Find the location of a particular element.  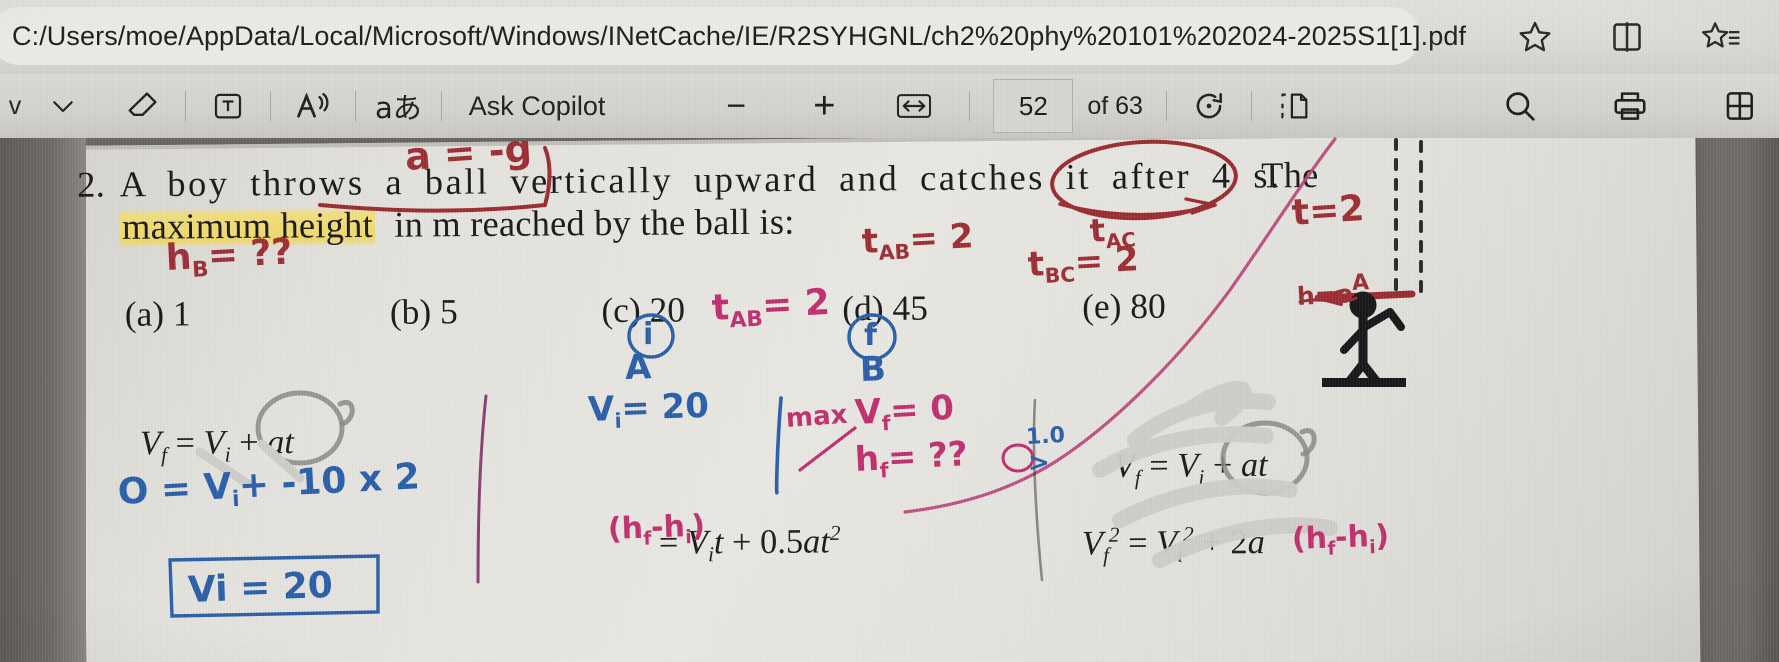

printed-formula-1: Vf = Vi + at is located at coordinates (217, 445).